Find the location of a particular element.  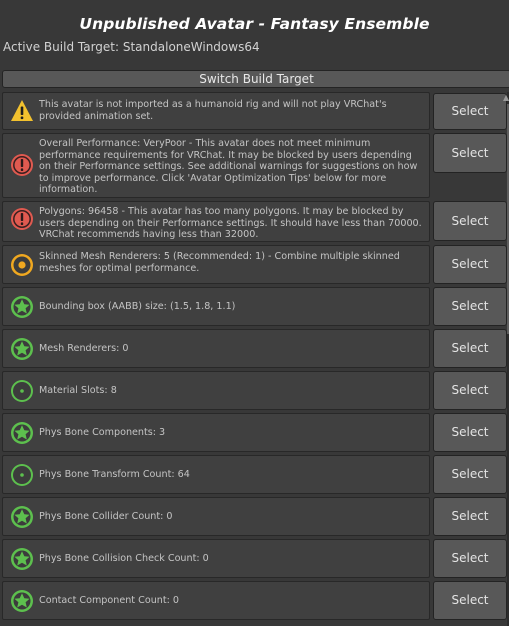

validation-row: Contact Component Count: 0 is located at coordinates (216, 600).